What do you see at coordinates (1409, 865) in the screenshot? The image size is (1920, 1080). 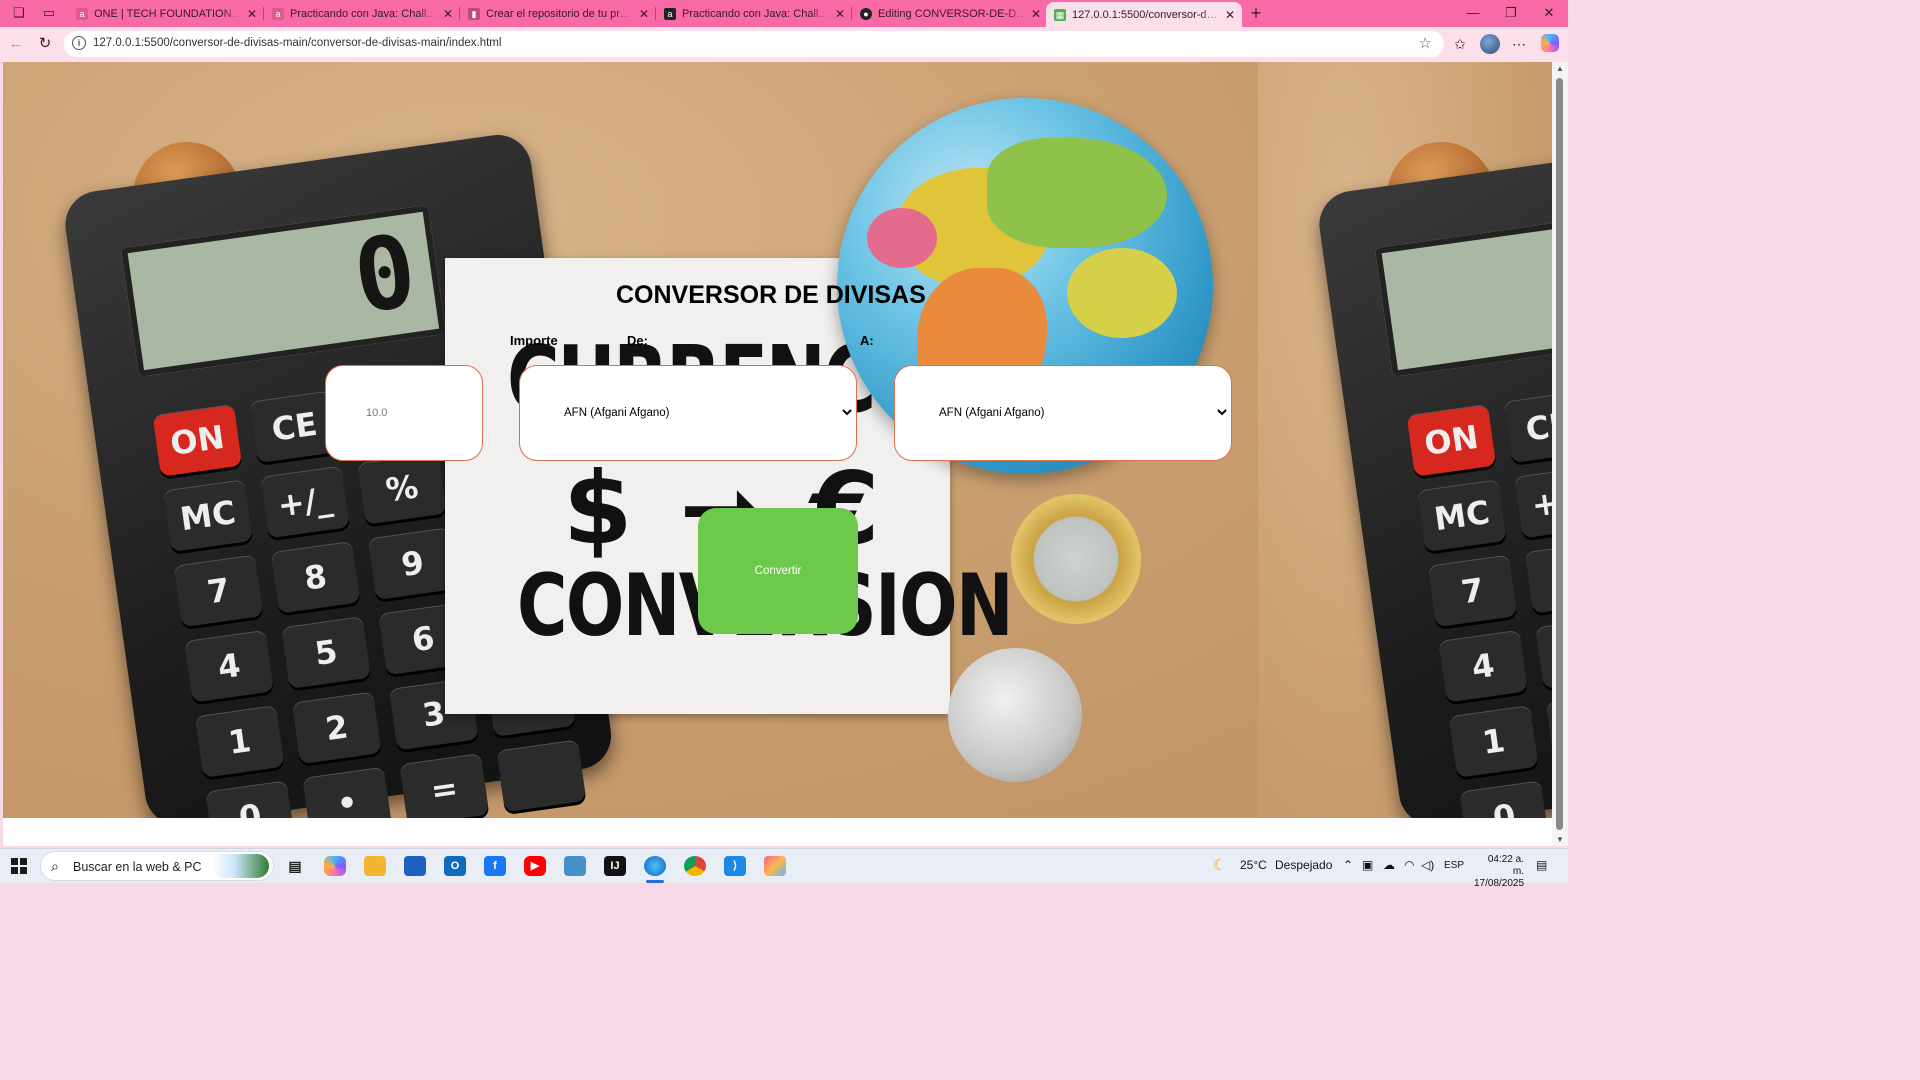 I see `wifi-icon: ◠` at bounding box center [1409, 865].